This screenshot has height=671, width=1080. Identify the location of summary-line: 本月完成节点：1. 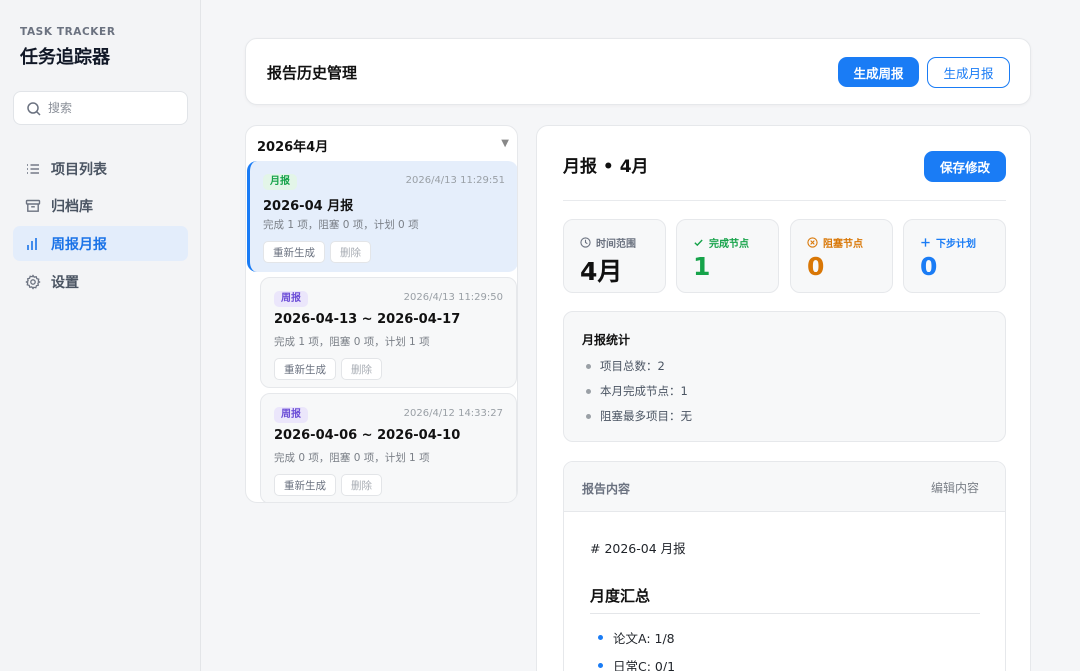
(637, 391).